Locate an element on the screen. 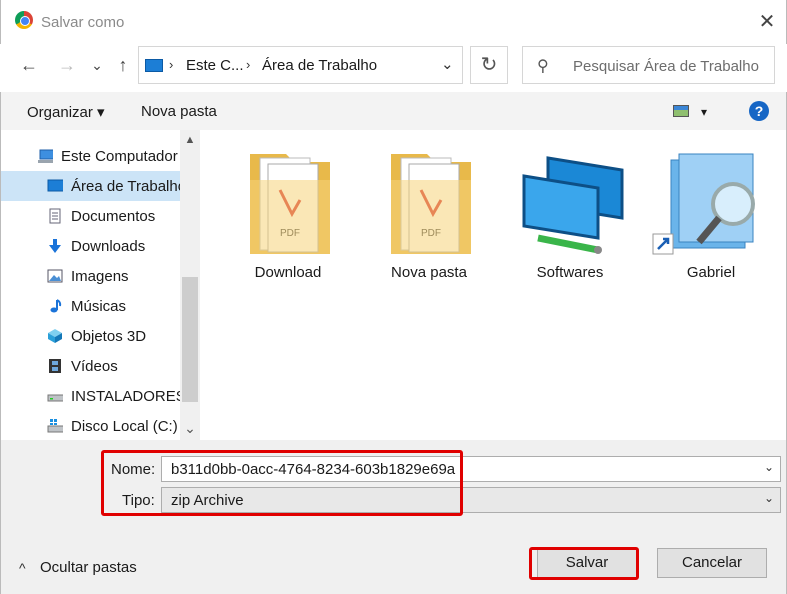  close-icon: ✕ is located at coordinates (767, 22).